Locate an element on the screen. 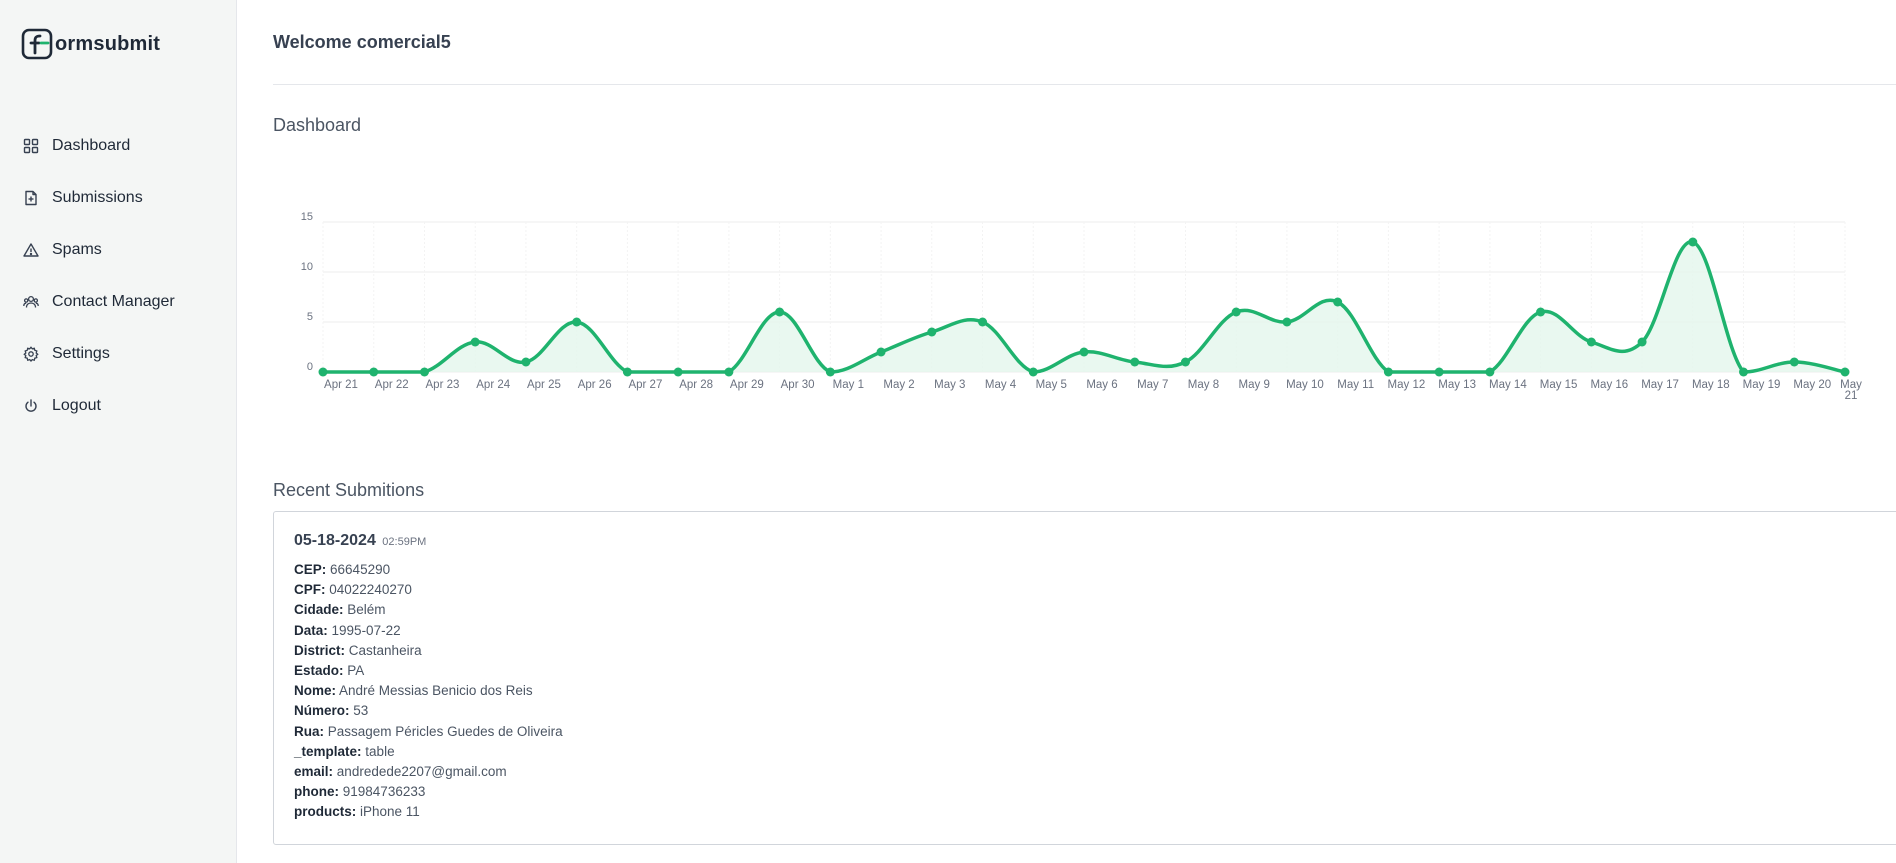 This screenshot has width=1896, height=863. x-tick-label: Apr 22 is located at coordinates (392, 385).